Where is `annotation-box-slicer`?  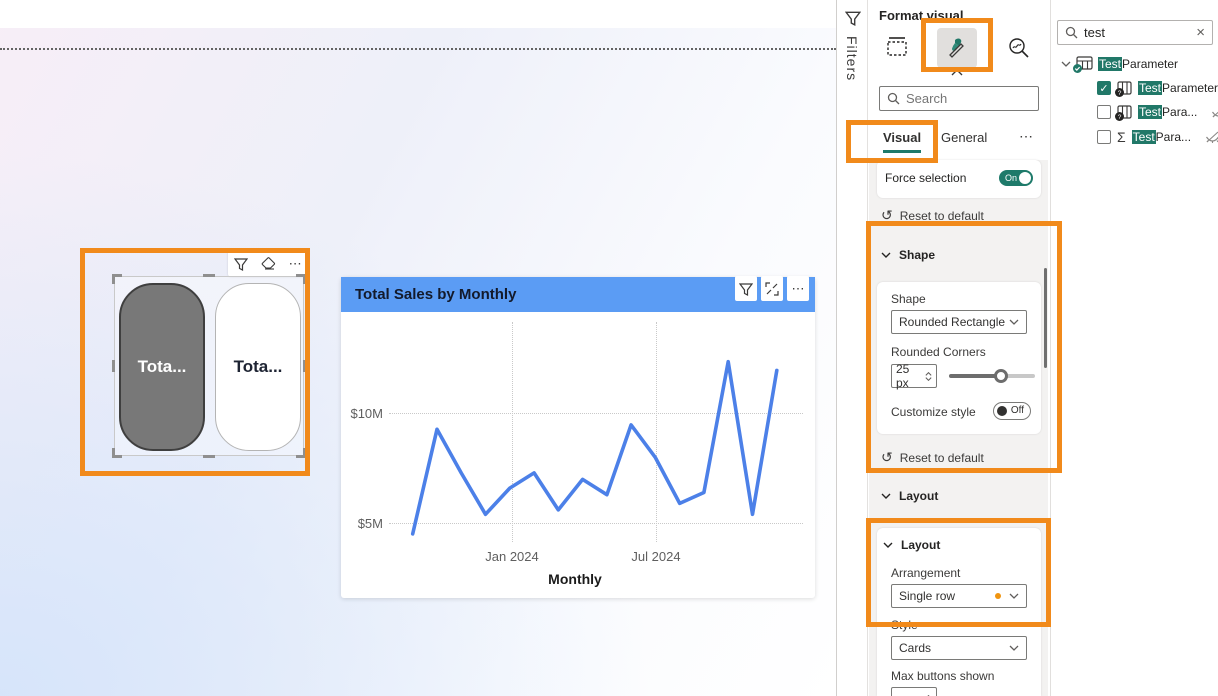 annotation-box-slicer is located at coordinates (195, 362).